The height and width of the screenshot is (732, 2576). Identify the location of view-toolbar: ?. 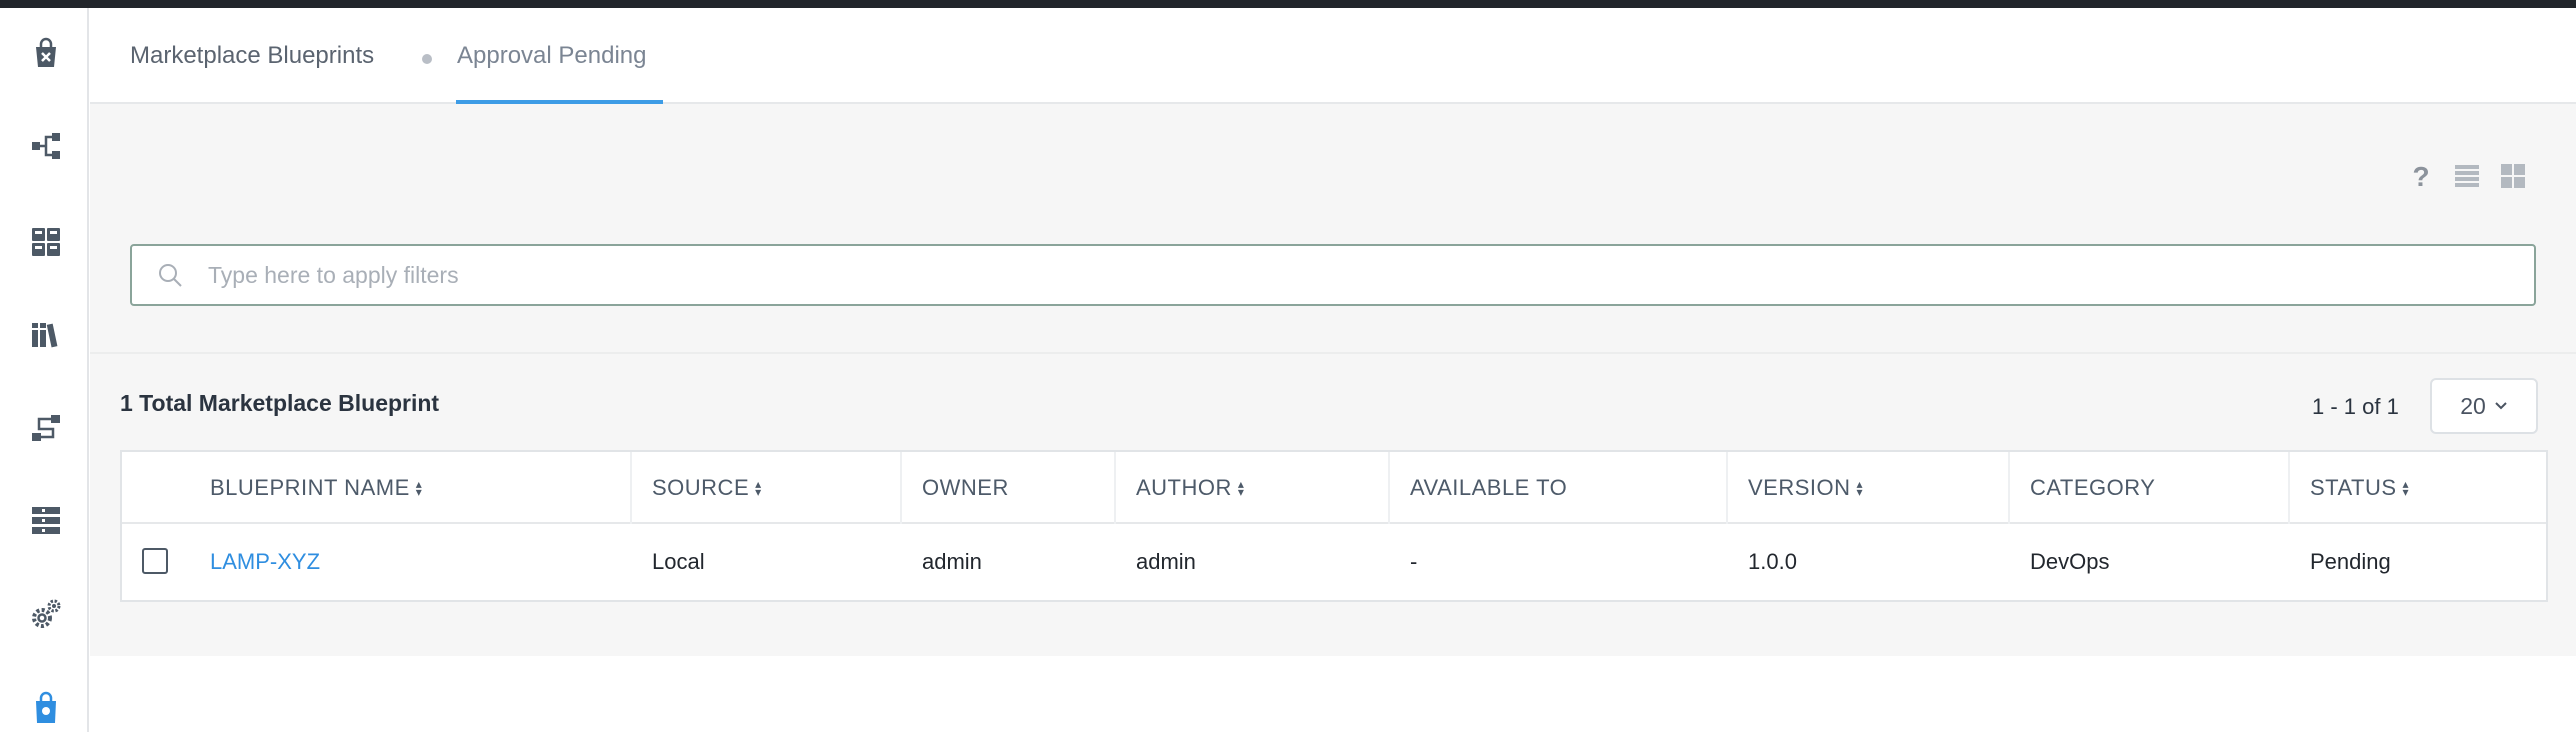
(2467, 176).